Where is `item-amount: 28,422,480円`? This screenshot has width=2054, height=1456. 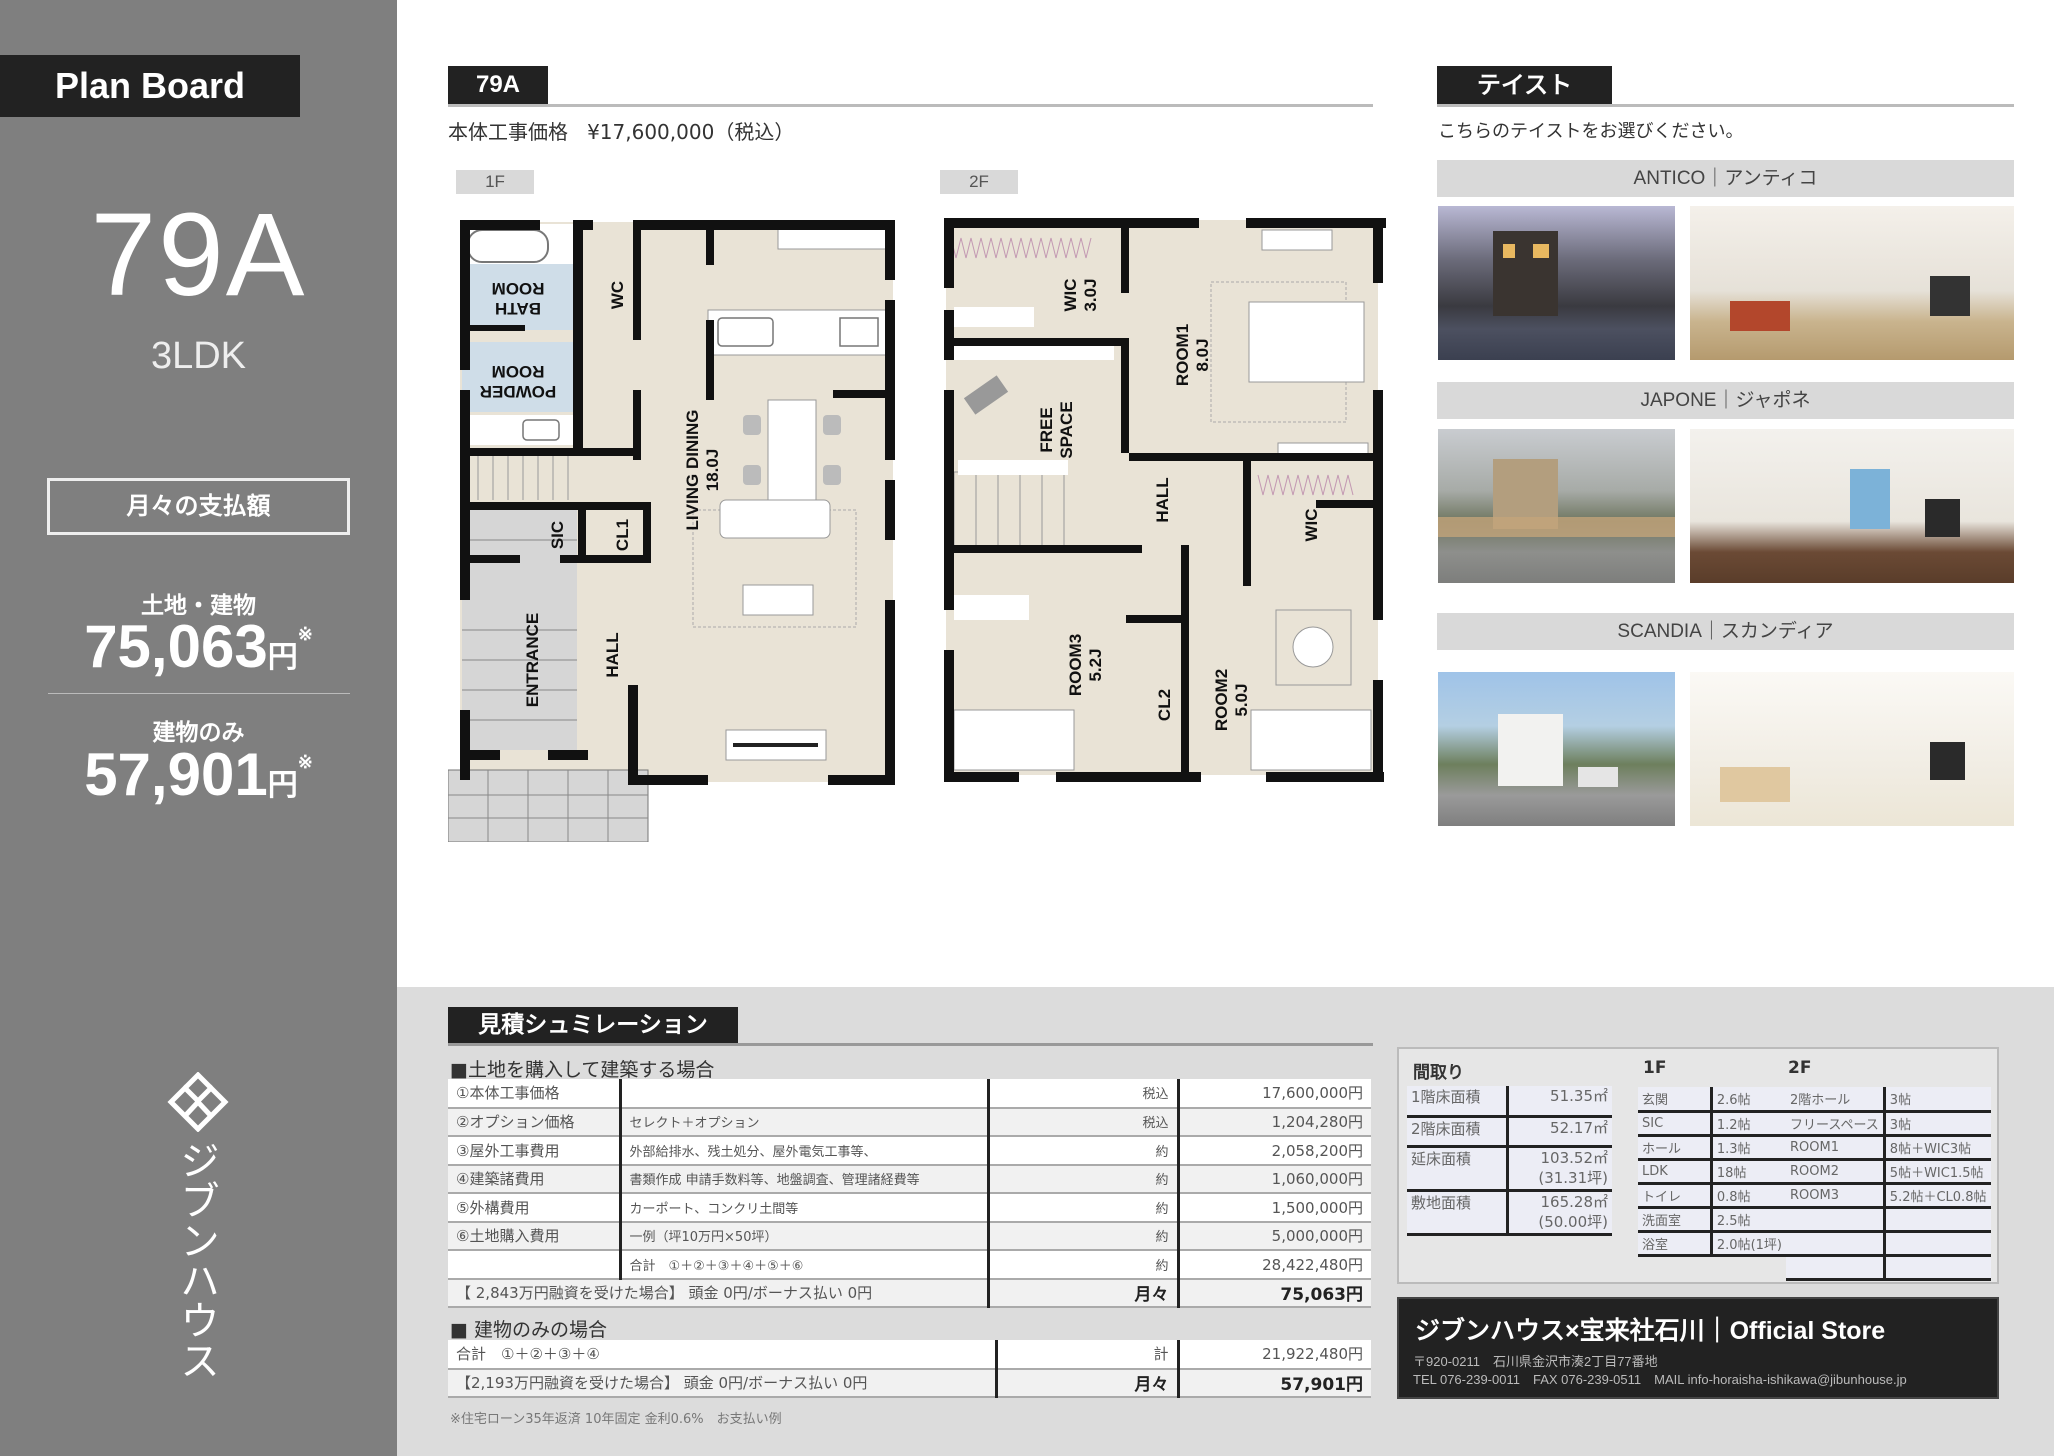 item-amount: 28,422,480円 is located at coordinates (1273, 1265).